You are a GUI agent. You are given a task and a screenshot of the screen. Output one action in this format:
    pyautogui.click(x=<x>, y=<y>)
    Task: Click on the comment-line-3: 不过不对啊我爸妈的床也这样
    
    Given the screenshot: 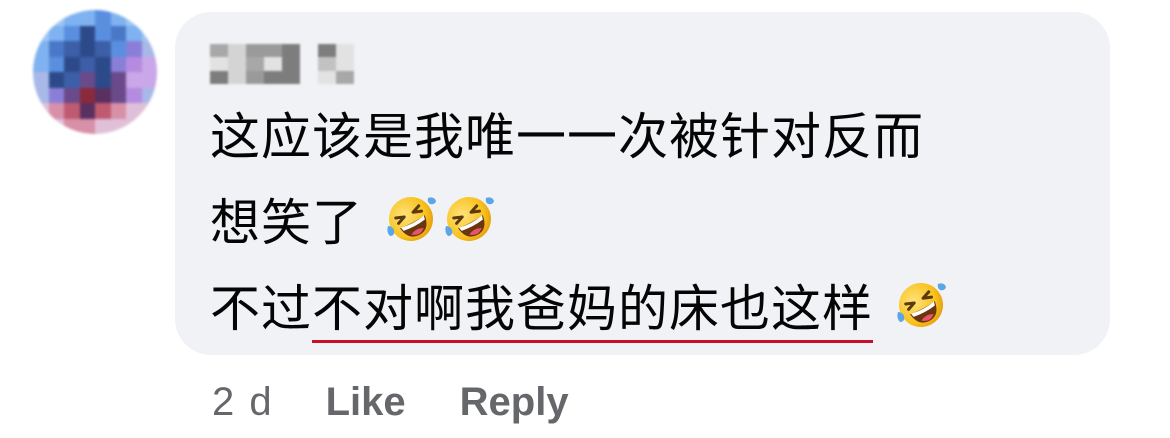 What is the action you would take?
    pyautogui.click(x=650, y=309)
    